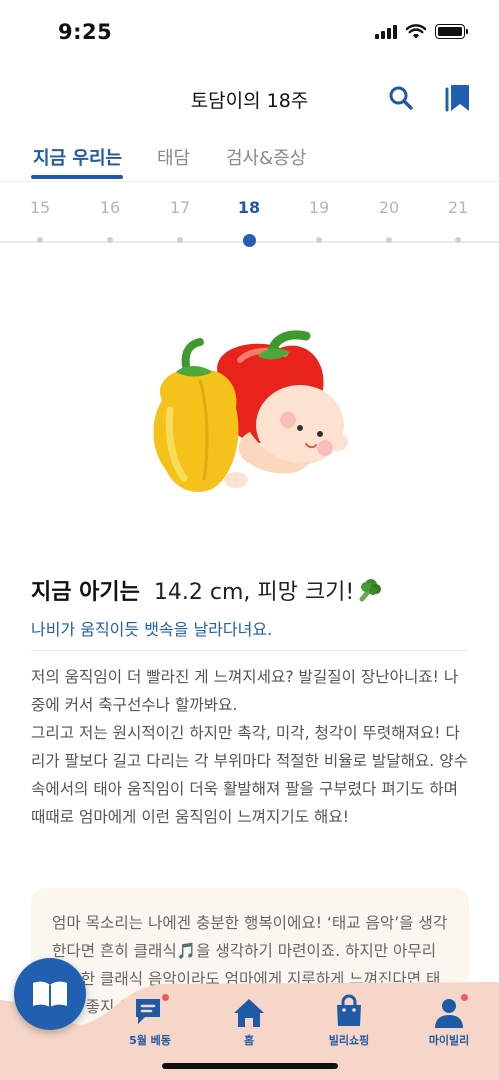 The height and width of the screenshot is (1080, 499). Describe the element at coordinates (416, 31) in the screenshot. I see `wifi-icon` at that location.